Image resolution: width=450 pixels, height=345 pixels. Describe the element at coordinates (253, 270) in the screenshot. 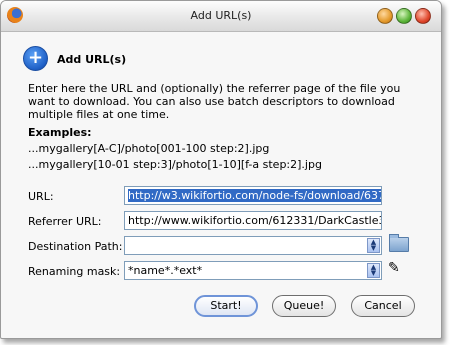

I see `renaming-mask-combobox: *name*.*ext* ▲ ▼` at that location.